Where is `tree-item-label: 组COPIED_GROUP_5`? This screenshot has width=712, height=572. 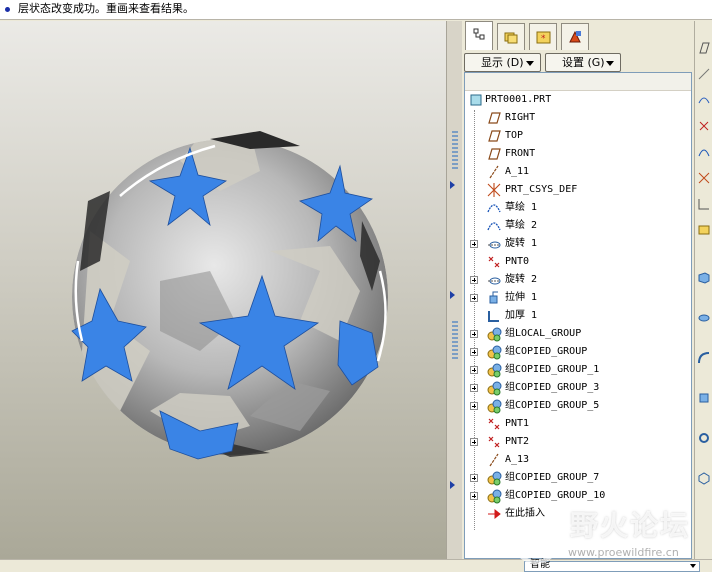 tree-item-label: 组COPIED_GROUP_5 is located at coordinates (552, 405).